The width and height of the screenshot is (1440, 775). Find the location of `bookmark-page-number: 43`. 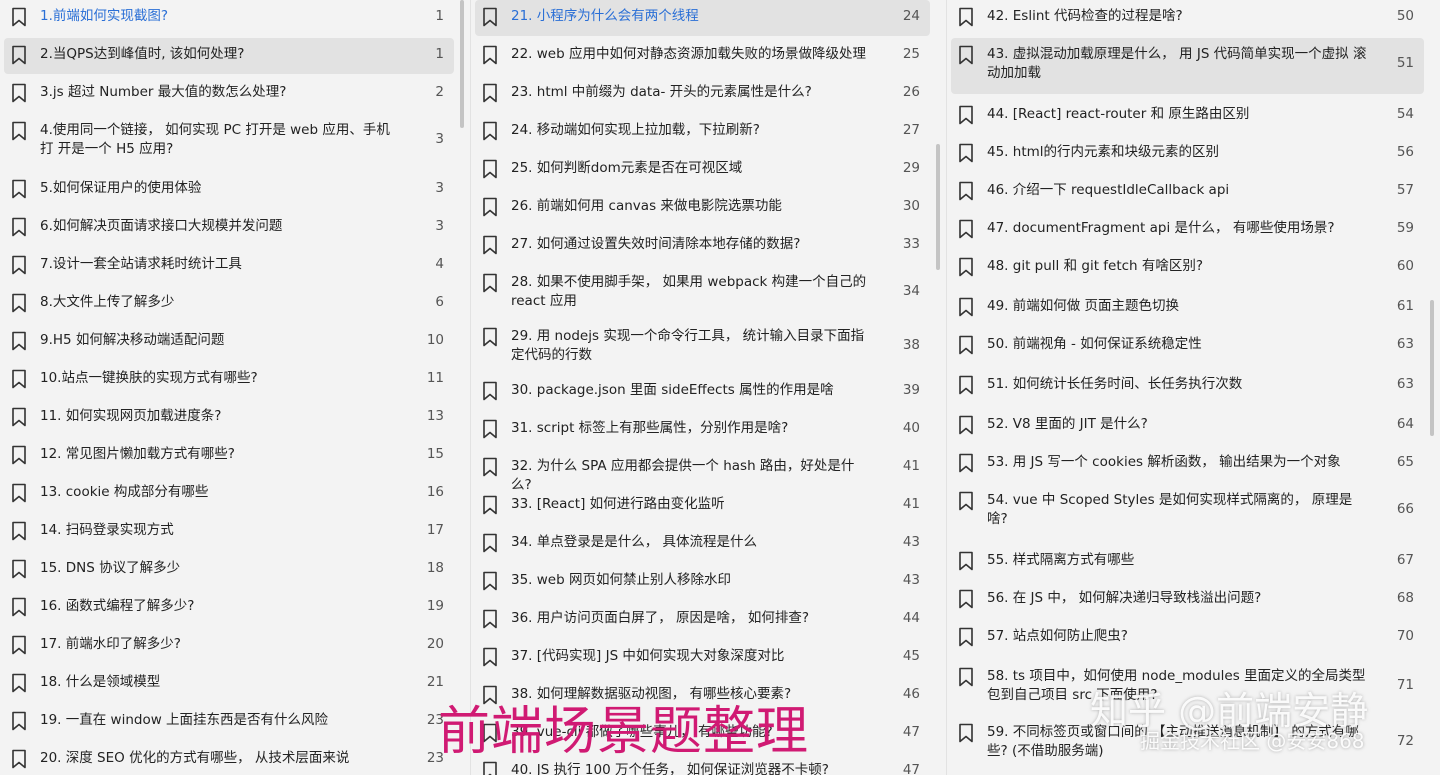

bookmark-page-number: 43 is located at coordinates (911, 580).